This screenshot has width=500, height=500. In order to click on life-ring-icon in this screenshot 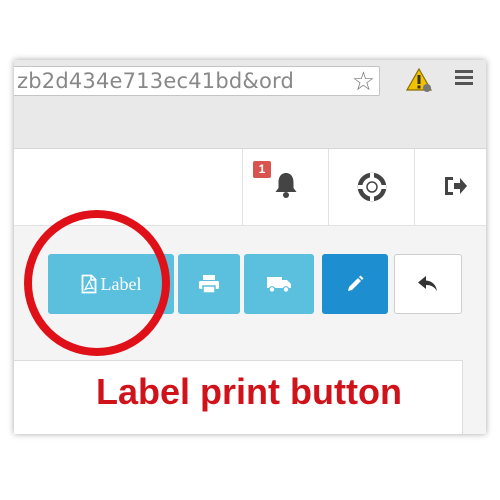, I will do `click(372, 187)`.